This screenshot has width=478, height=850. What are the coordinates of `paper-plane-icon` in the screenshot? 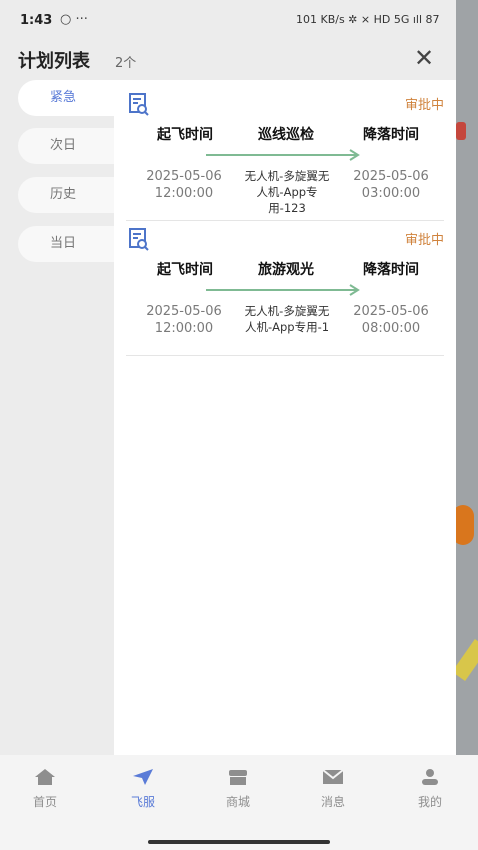 It's located at (143, 777).